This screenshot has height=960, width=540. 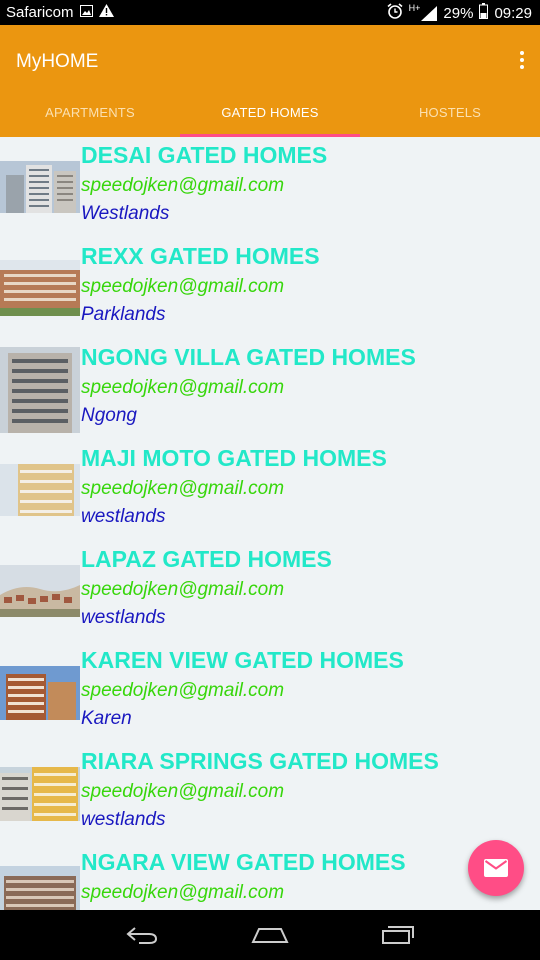 I want to click on home-icon, so click(x=270, y=935).